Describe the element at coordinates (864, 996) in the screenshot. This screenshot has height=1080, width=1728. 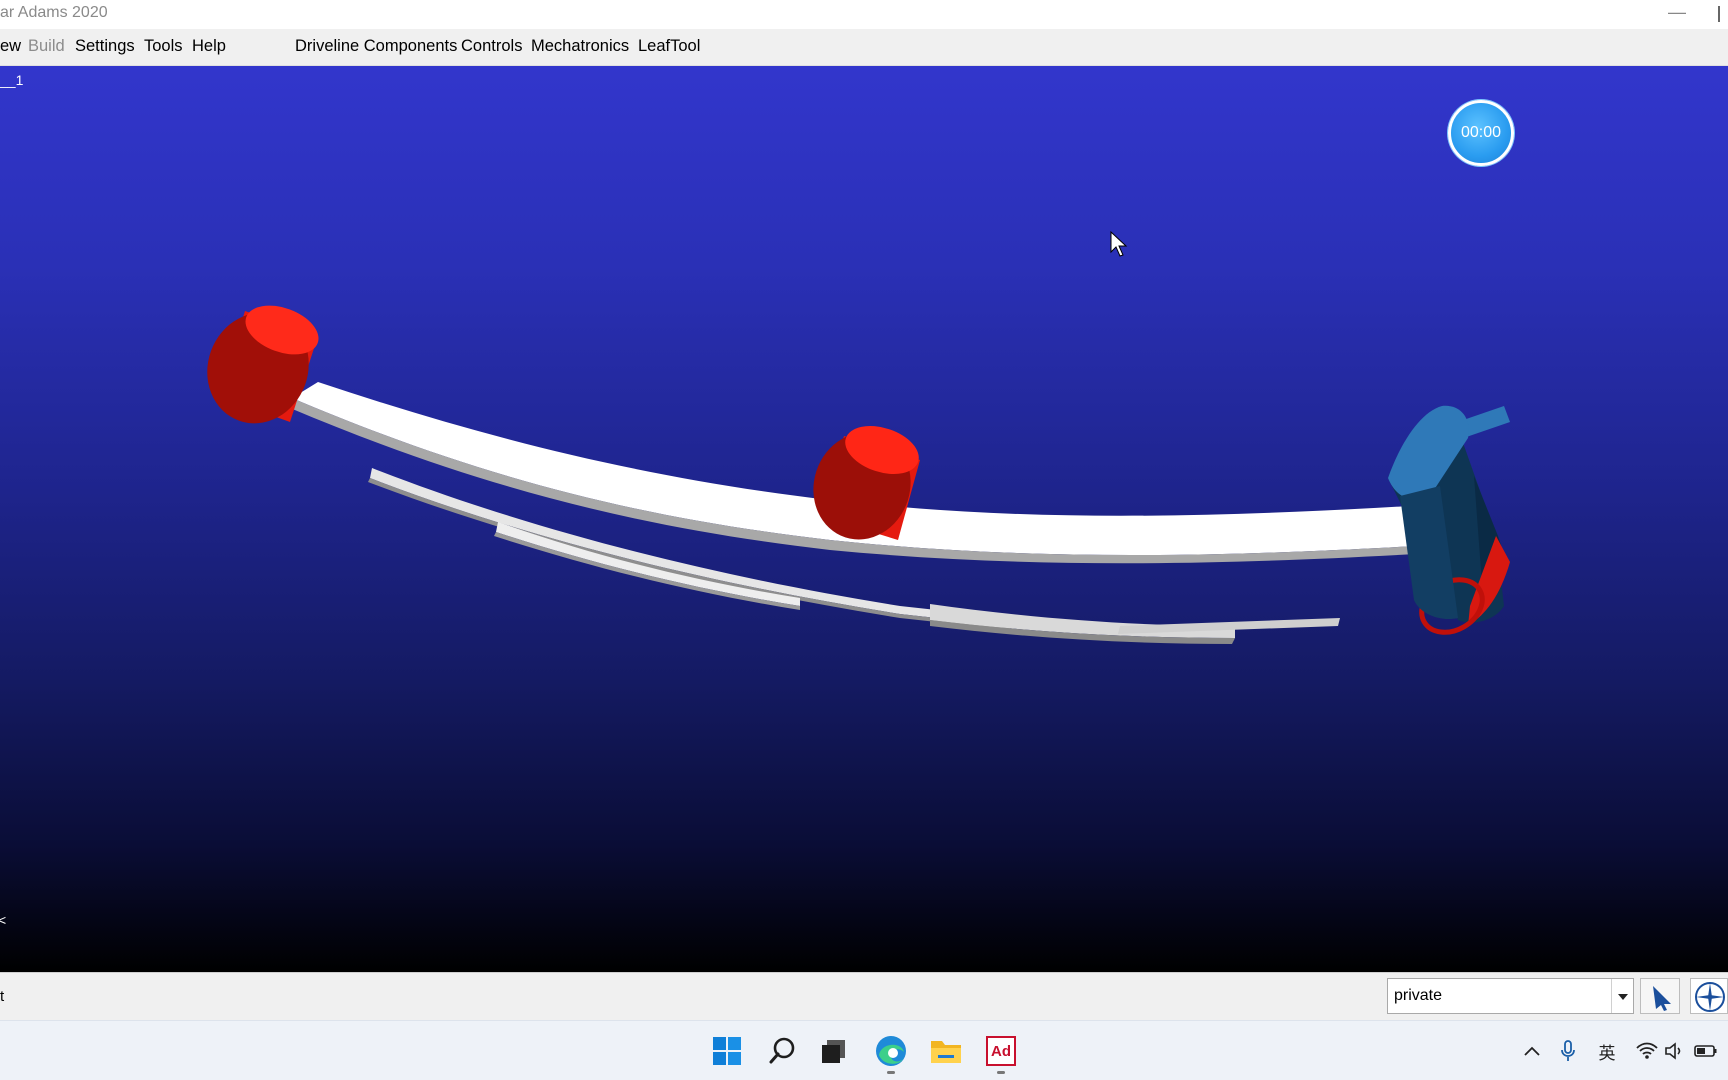
I see `status-bar: t private` at that location.